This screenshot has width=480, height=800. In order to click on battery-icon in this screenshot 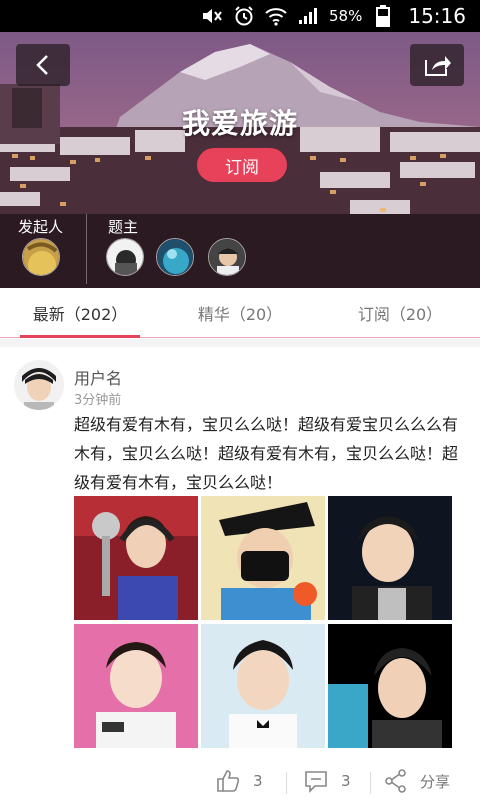, I will do `click(383, 16)`.